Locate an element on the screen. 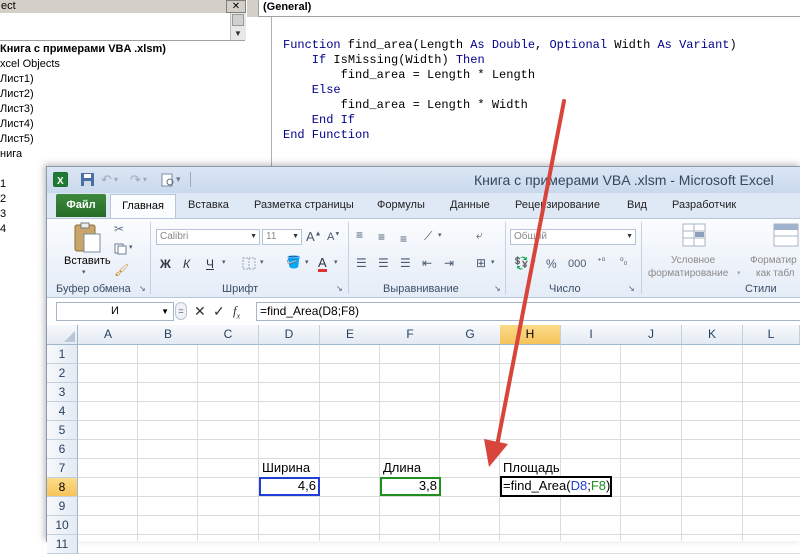 This screenshot has width=800, height=554. orientation-icon: ⟋ is located at coordinates (428, 236).